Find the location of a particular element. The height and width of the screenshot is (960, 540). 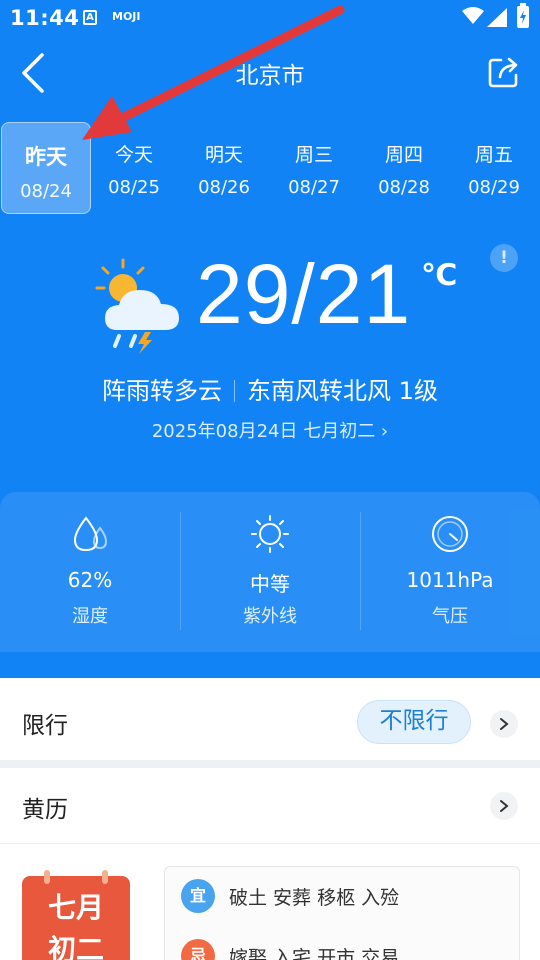

tab-date-label: 08/27 is located at coordinates (314, 187).